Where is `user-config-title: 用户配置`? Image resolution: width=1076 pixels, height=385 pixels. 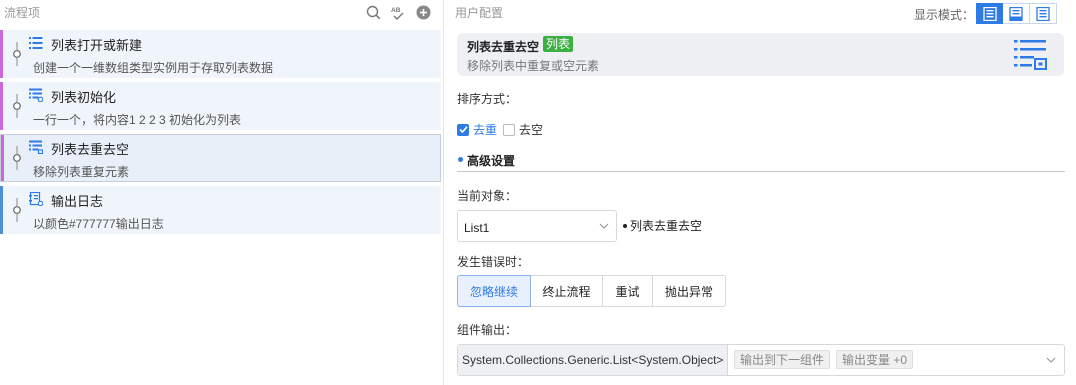
user-config-title: 用户配置 is located at coordinates (479, 13).